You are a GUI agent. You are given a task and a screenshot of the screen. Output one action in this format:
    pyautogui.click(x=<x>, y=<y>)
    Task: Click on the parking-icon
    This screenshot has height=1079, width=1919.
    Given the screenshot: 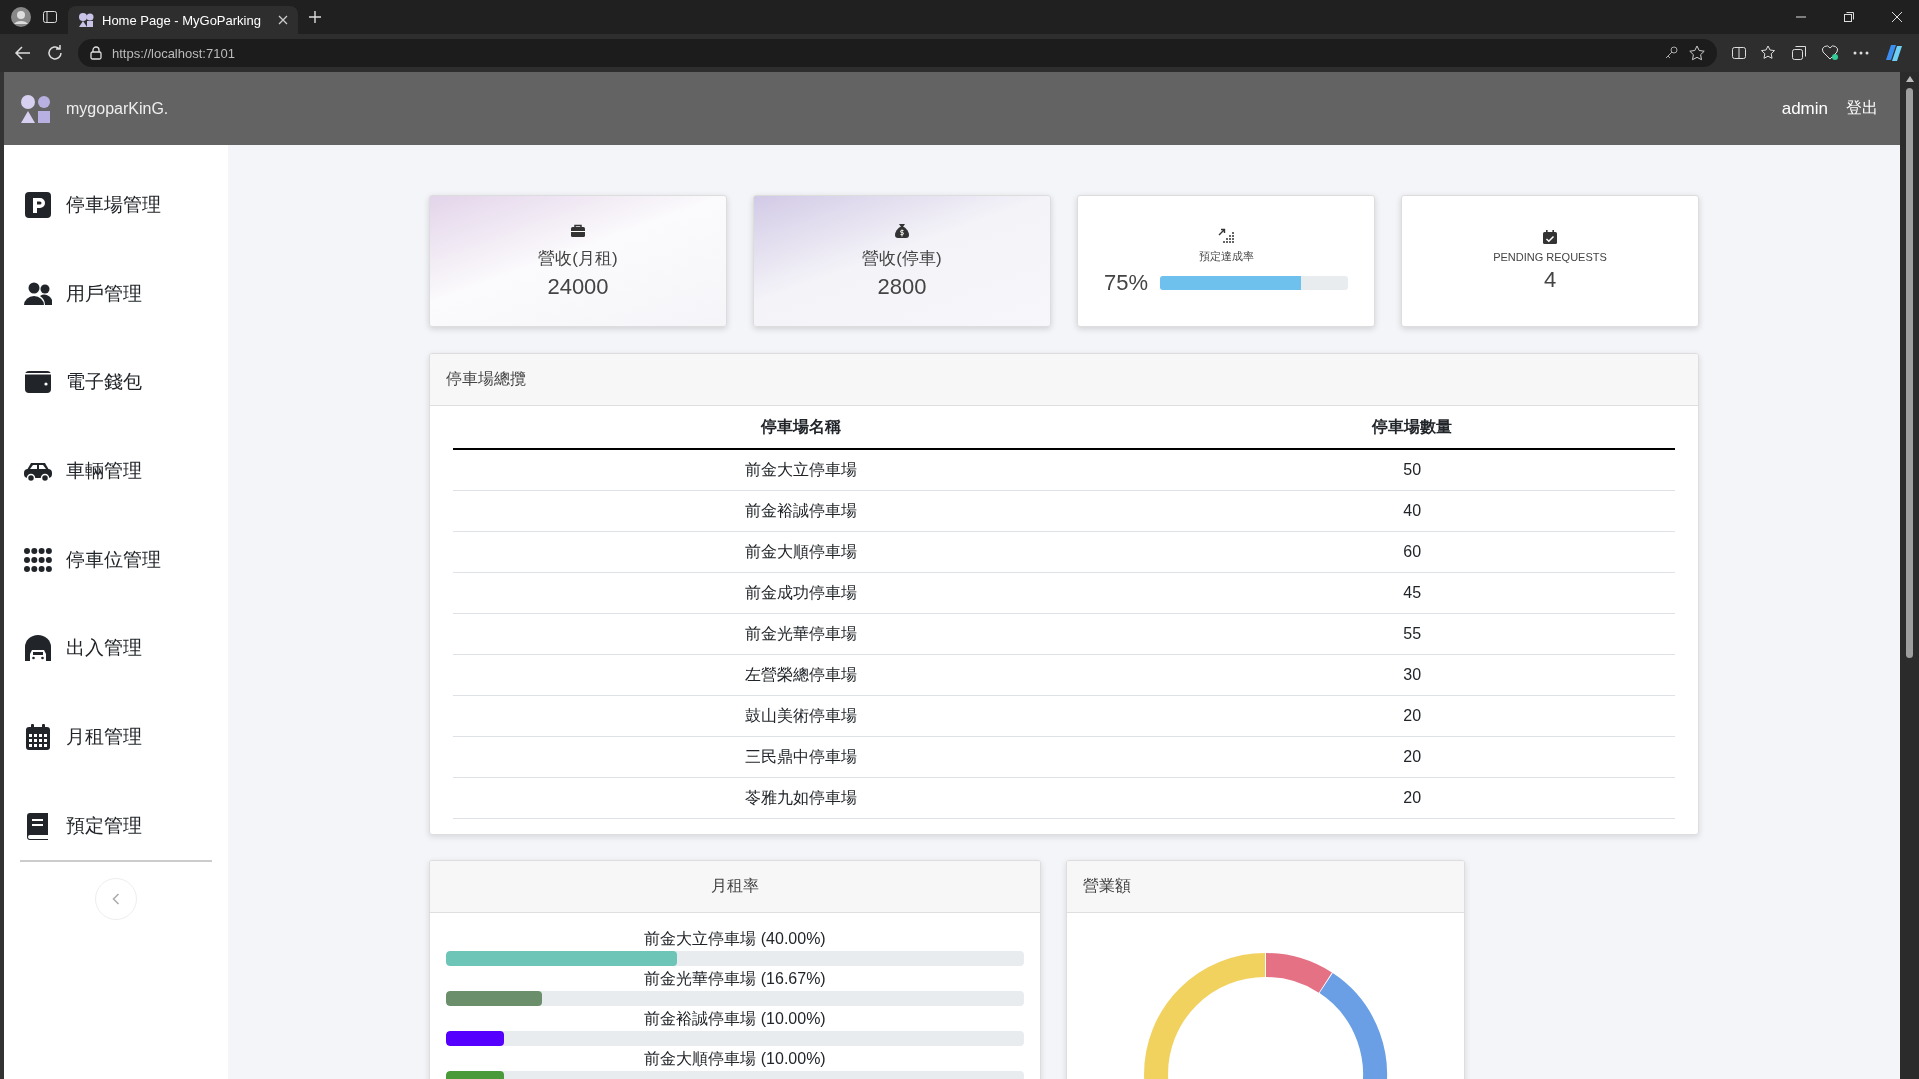 What is the action you would take?
    pyautogui.click(x=38, y=205)
    